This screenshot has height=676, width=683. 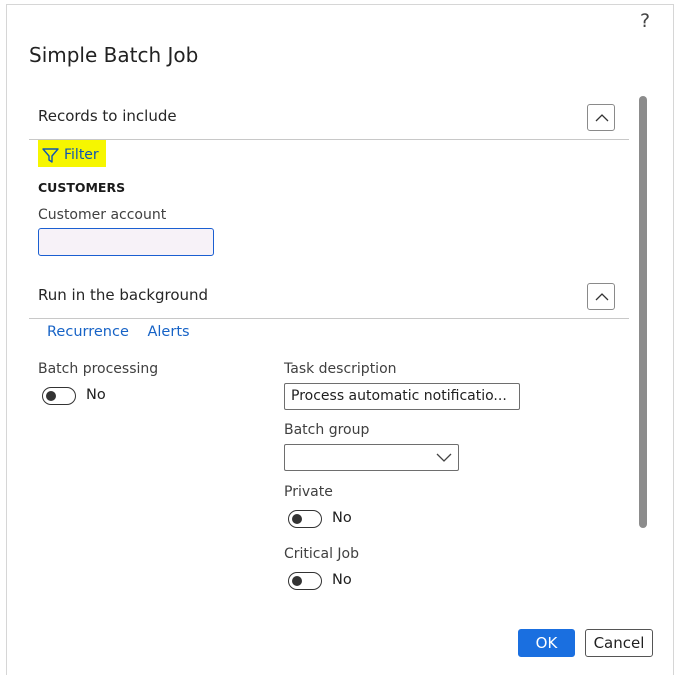 I want to click on background-section-title: Run in the background, so click(x=123, y=295).